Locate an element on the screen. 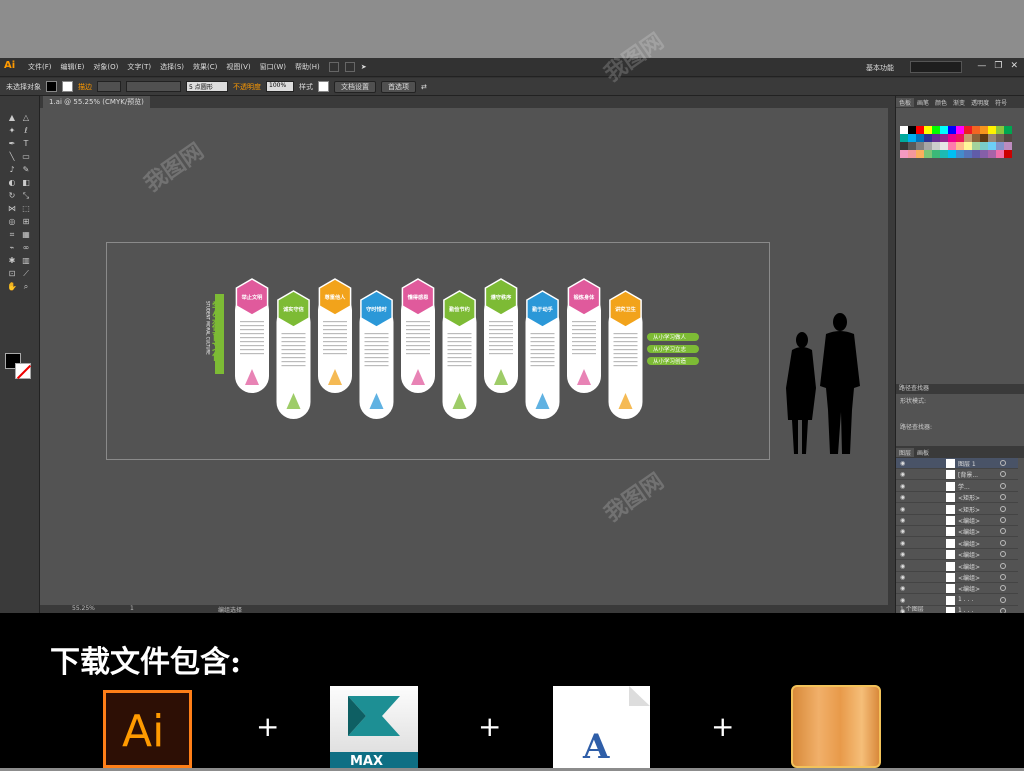 The width and height of the screenshot is (1024, 771). scale-icon: ⤡ is located at coordinates (26, 196).